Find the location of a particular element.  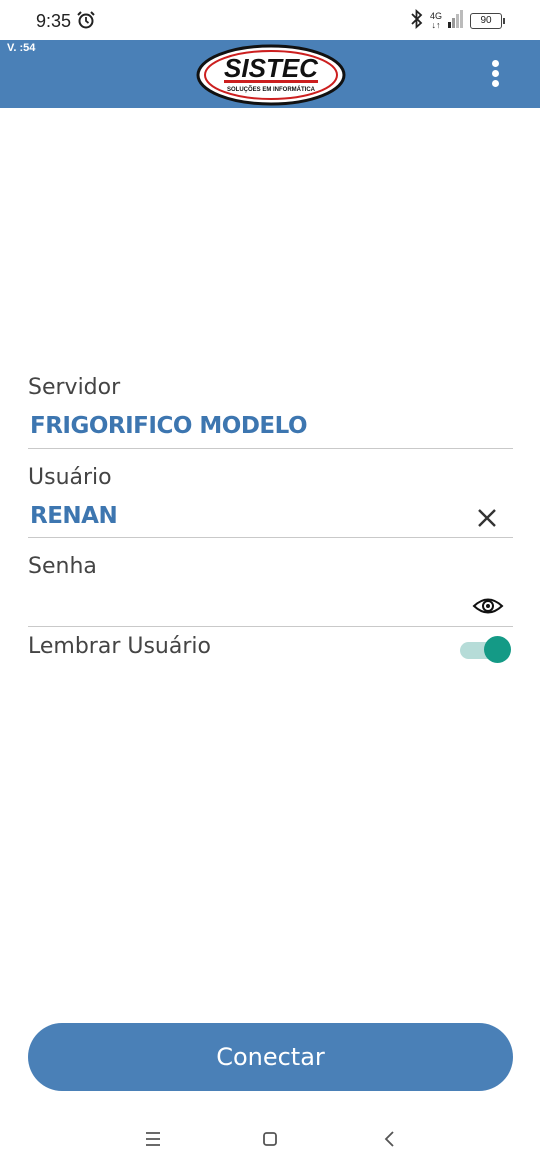

home-icon is located at coordinates (270, 1139).